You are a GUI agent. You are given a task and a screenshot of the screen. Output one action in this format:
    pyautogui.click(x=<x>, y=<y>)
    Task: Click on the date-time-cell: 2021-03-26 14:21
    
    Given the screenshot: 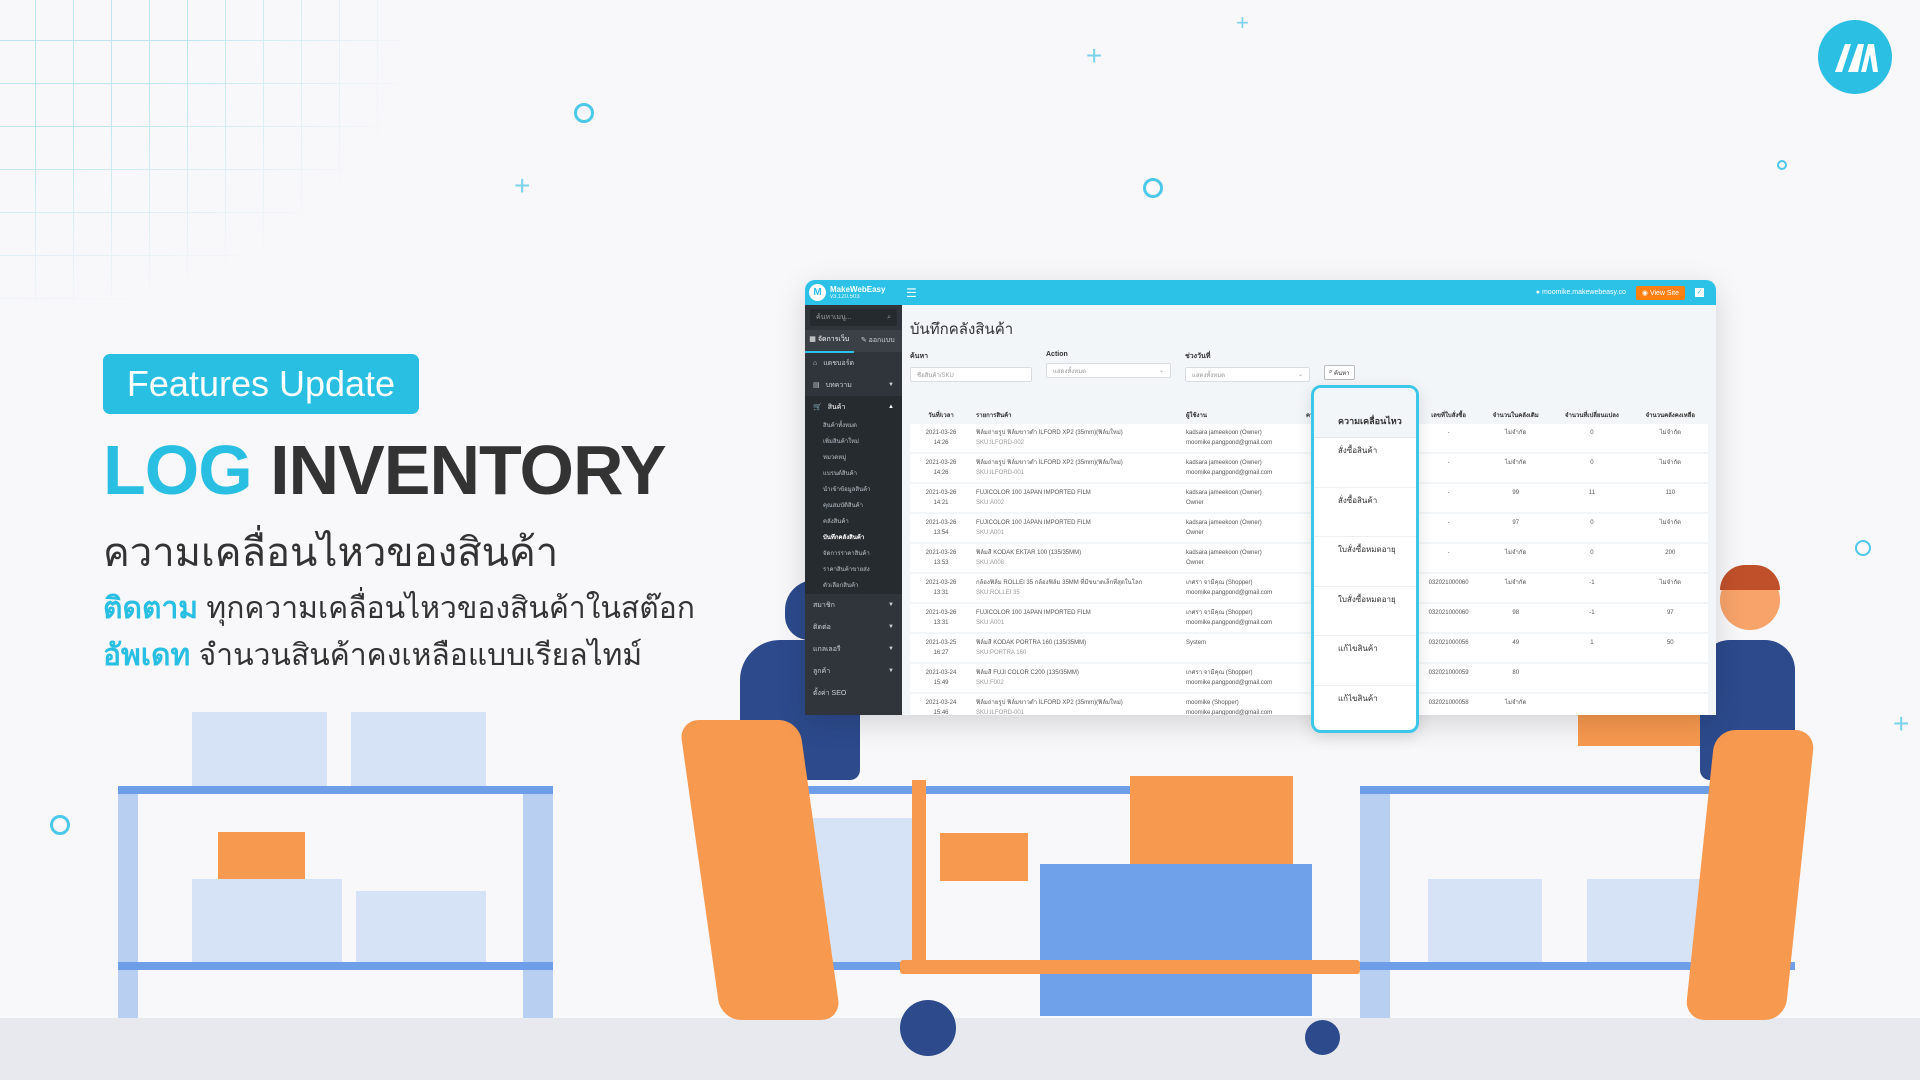 What is the action you would take?
    pyautogui.click(x=941, y=498)
    